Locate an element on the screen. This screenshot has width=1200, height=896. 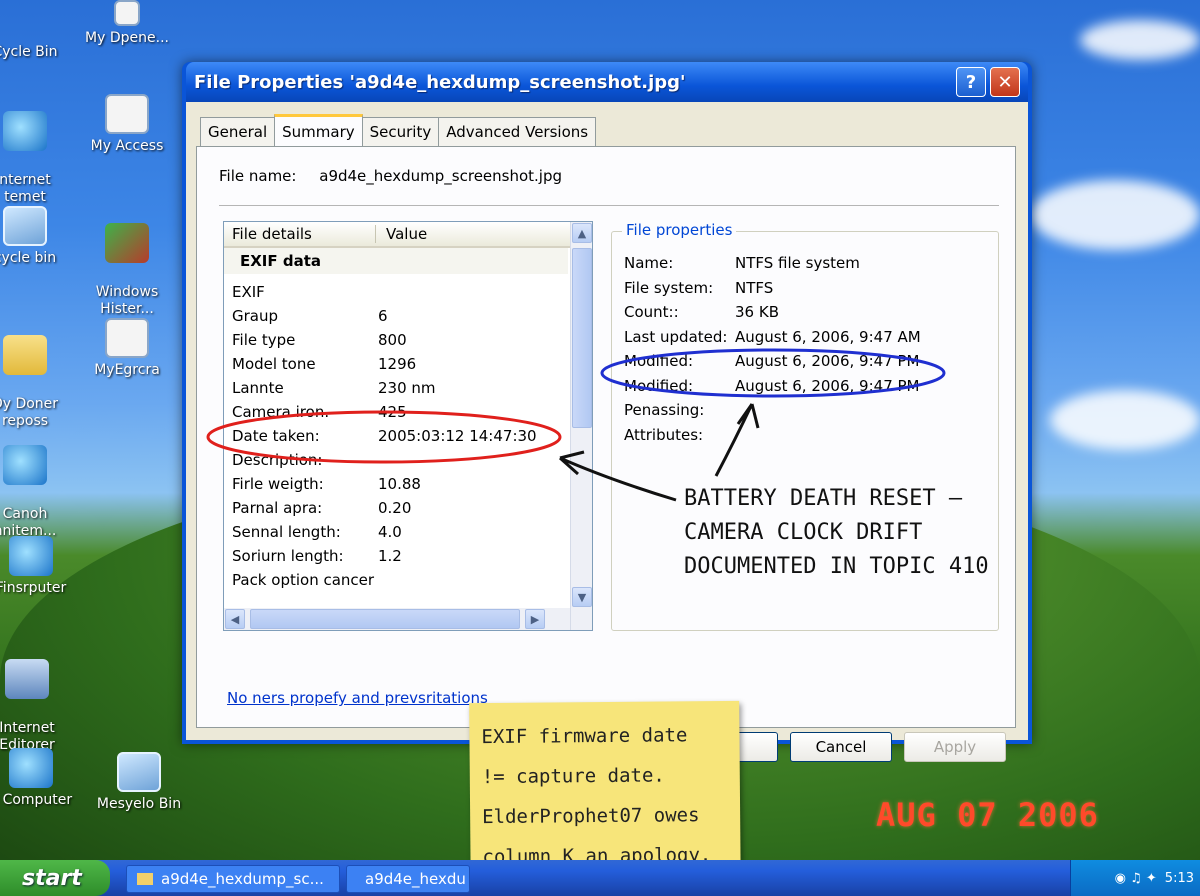
detail-row: Pack option cancer is located at coordinates (408, 580).